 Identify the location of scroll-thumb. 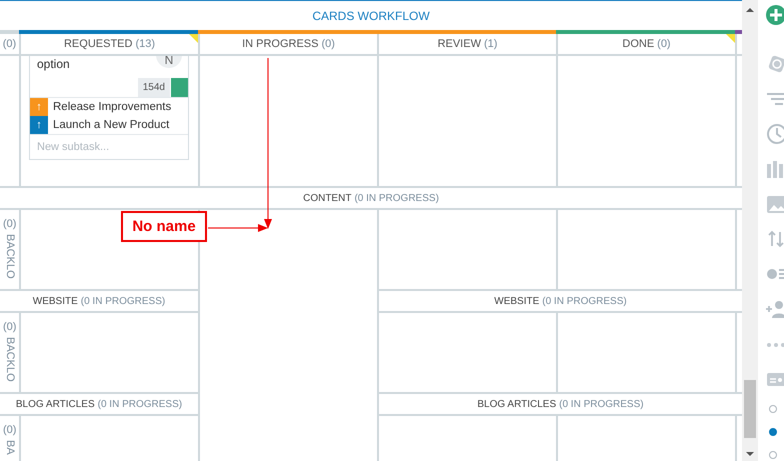
(750, 409).